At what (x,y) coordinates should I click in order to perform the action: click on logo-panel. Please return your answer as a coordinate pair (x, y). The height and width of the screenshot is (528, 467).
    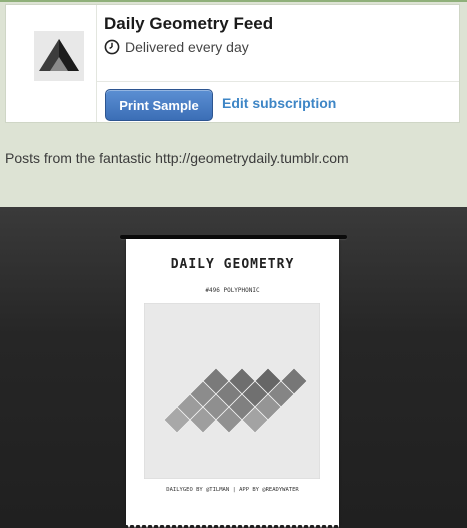
    Looking at the image, I should click on (51, 63).